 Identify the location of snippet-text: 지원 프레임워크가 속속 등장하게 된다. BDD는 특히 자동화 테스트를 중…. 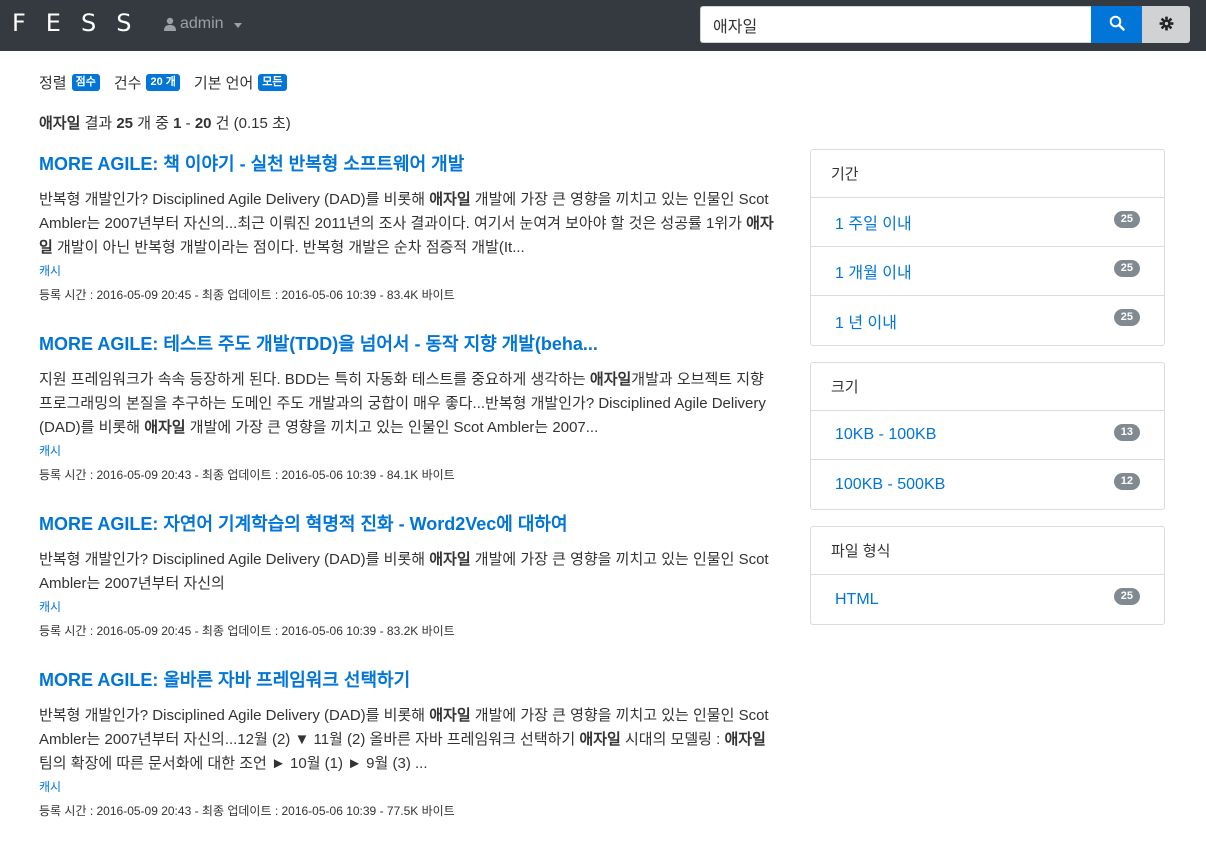
(314, 379).